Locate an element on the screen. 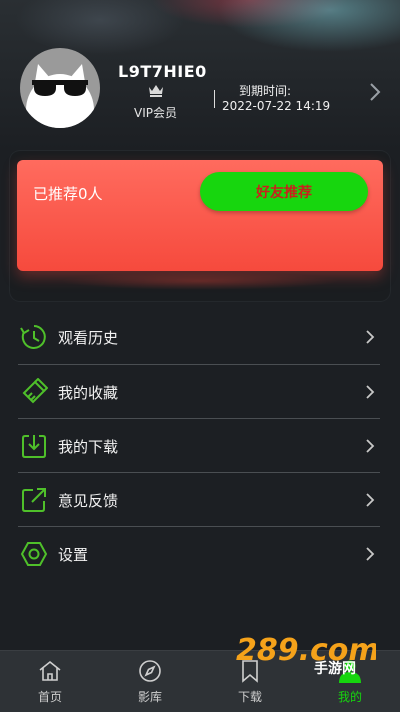 This screenshot has width=400, height=712. username: L9T7HIE0 is located at coordinates (162, 71).